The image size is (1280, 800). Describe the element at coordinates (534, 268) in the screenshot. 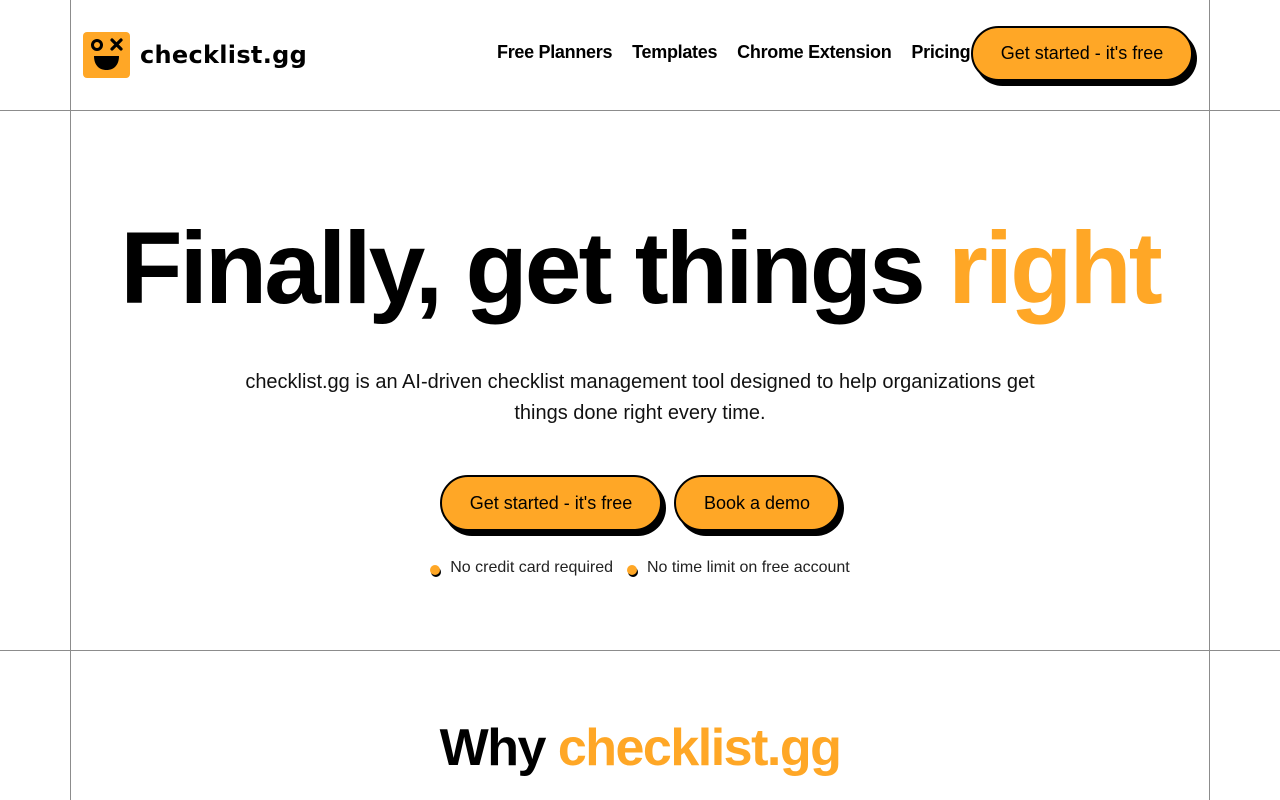

I see `hero-title-main: Finally, get things` at that location.